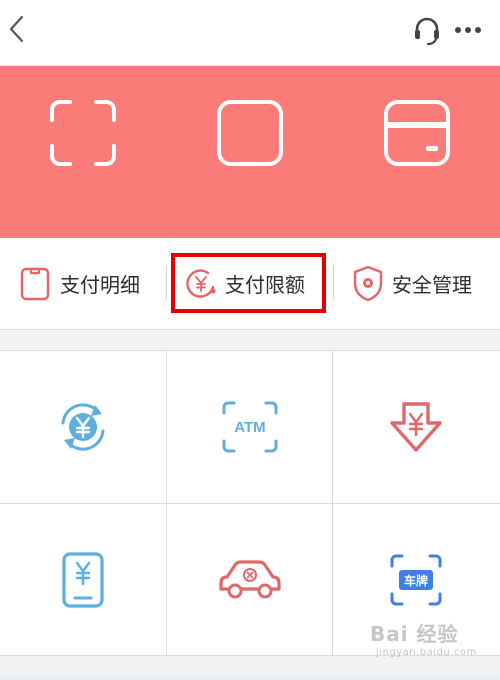 This screenshot has width=500, height=680. Describe the element at coordinates (35, 284) in the screenshot. I see `receipt-icon` at that location.